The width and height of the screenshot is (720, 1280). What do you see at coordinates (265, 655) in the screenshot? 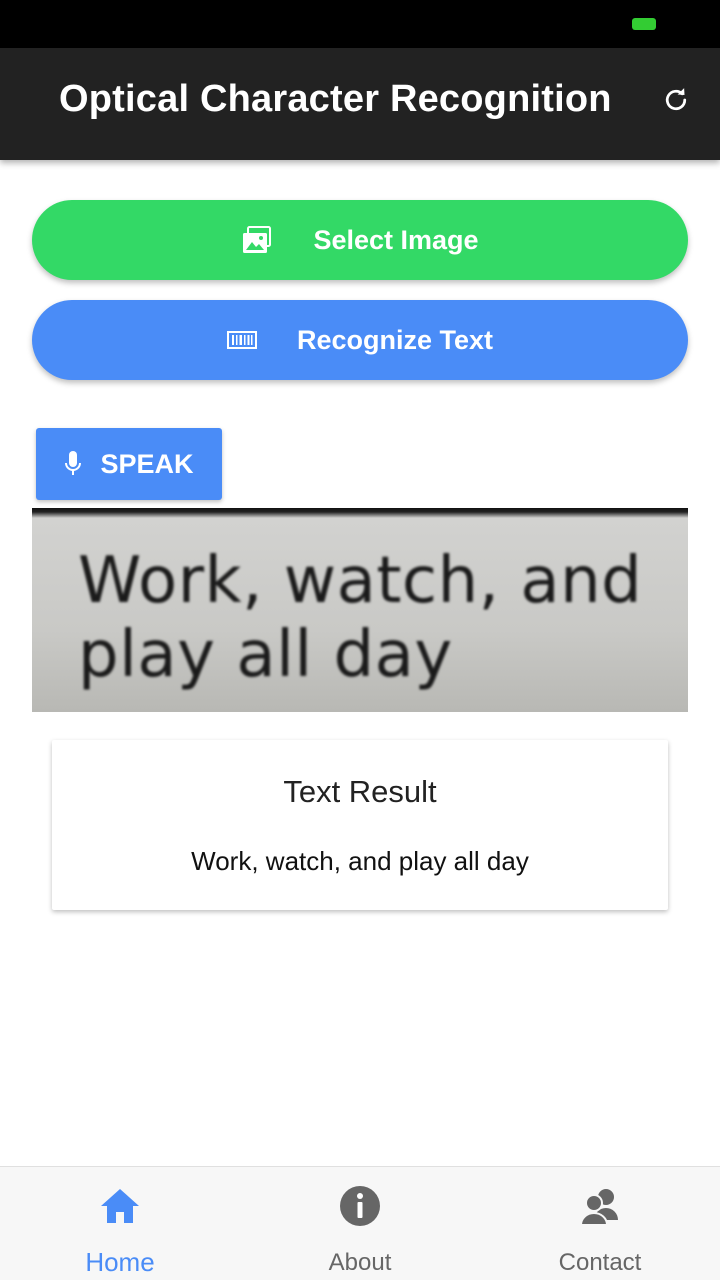
I see `preview-line-2: play all day` at bounding box center [265, 655].